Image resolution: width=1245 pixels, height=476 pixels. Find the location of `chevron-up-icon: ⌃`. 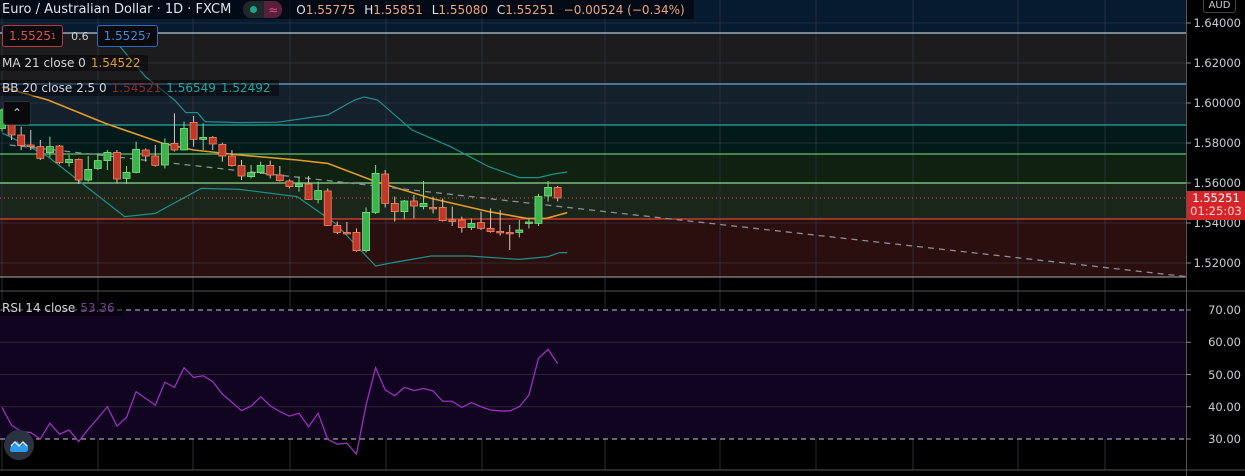

chevron-up-icon: ⌃ is located at coordinates (17, 113).